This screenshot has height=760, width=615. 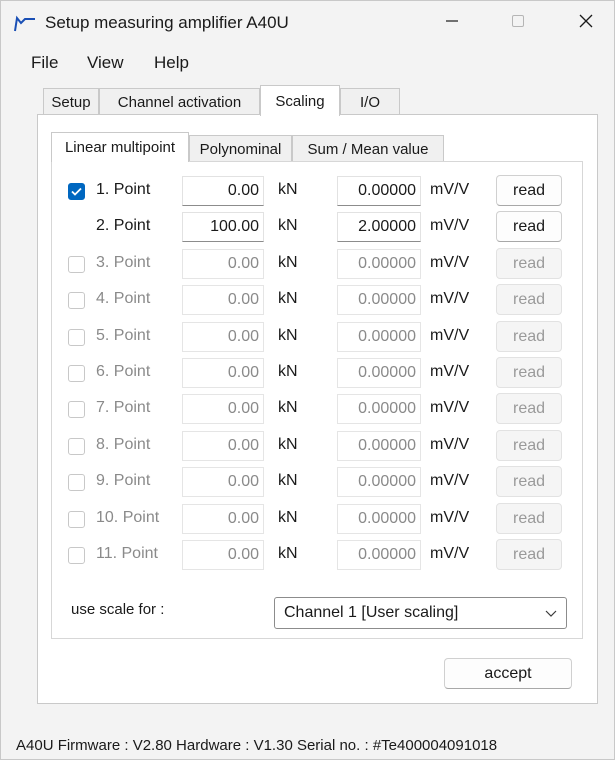 I want to click on scale-channel-select: Channel 1 [User scaling], so click(x=420, y=613).